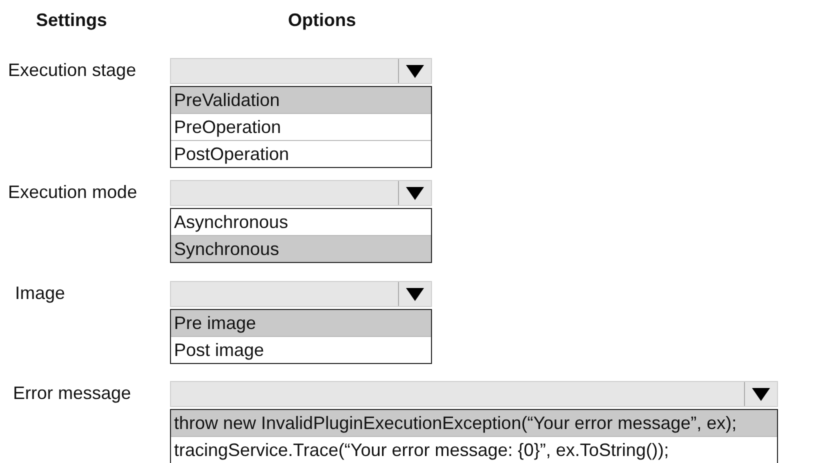 The width and height of the screenshot is (840, 463). What do you see at coordinates (72, 20) in the screenshot?
I see `settings-heading: Settings` at bounding box center [72, 20].